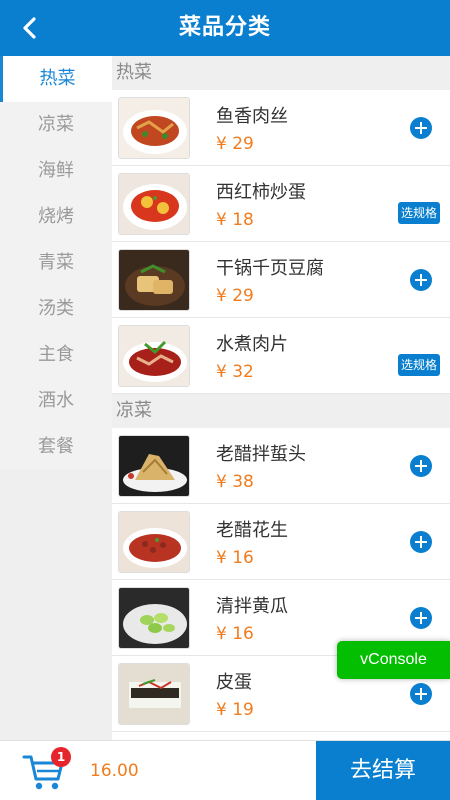 This screenshot has width=450, height=800. What do you see at coordinates (56, 447) in the screenshot?
I see `category-item-combo: 套餐` at bounding box center [56, 447].